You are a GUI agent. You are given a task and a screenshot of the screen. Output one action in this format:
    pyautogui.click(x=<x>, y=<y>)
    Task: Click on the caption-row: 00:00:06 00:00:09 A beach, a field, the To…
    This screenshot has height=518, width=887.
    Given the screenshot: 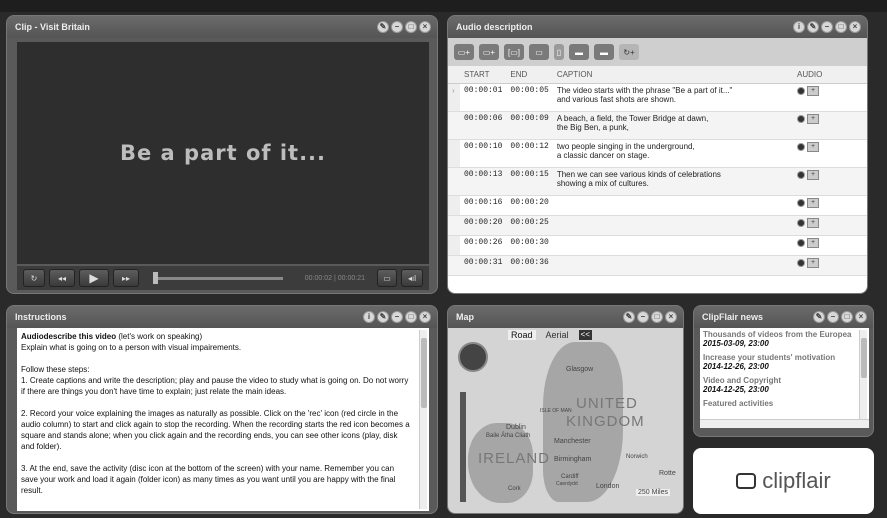 What is the action you would take?
    pyautogui.click(x=657, y=125)
    